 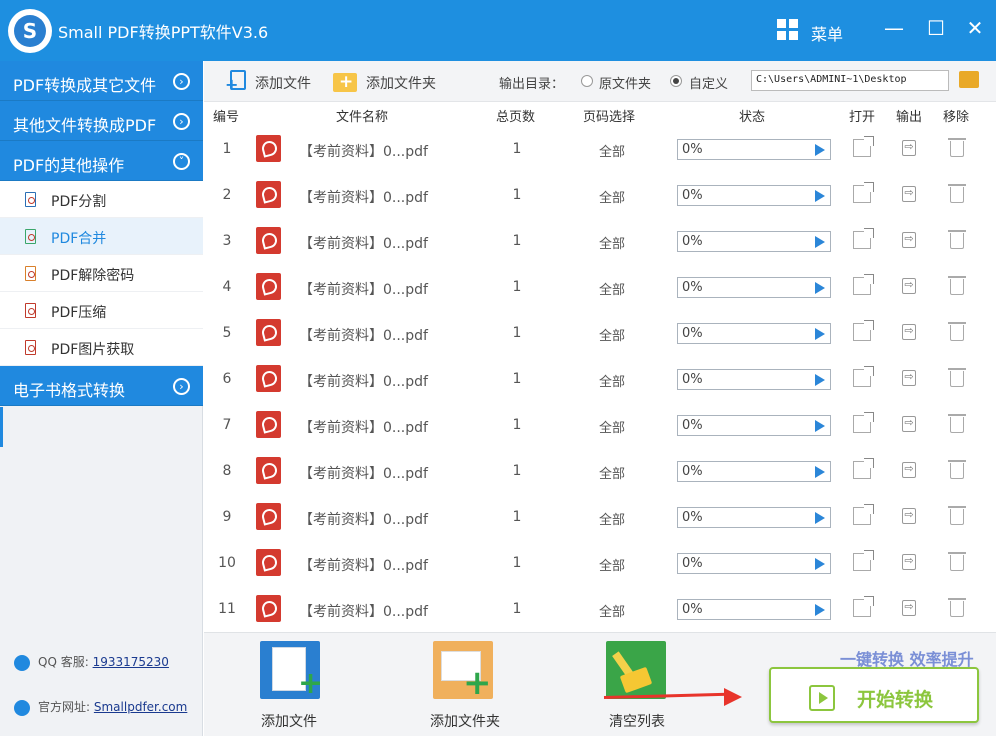 I want to click on table-row: 11 【考前资料】0...pdf 1 全部 0% ⇨, so click(x=600, y=609).